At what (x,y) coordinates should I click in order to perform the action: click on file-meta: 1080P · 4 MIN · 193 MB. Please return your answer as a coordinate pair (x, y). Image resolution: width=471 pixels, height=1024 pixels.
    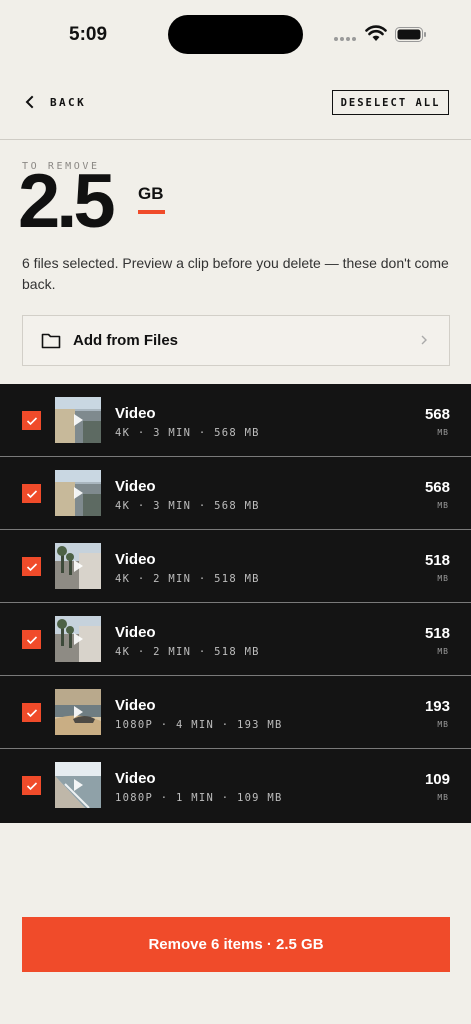
    Looking at the image, I should click on (199, 725).